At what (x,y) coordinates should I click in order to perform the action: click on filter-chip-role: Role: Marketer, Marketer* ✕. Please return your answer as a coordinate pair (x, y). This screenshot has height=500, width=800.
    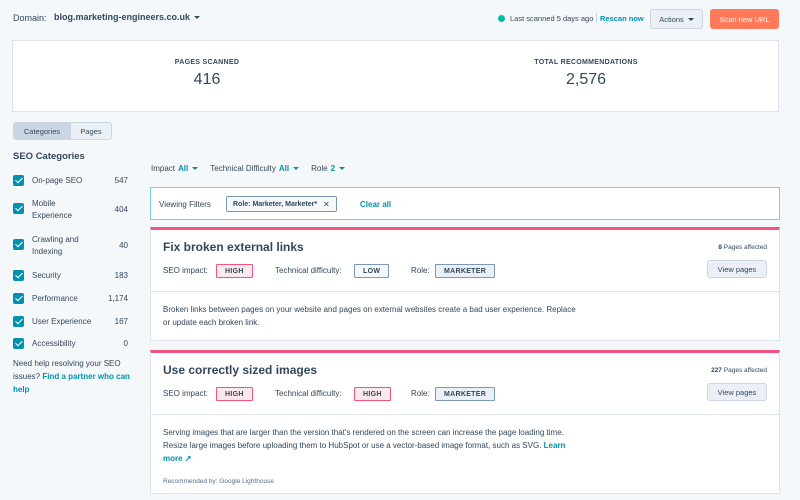
    Looking at the image, I should click on (281, 204).